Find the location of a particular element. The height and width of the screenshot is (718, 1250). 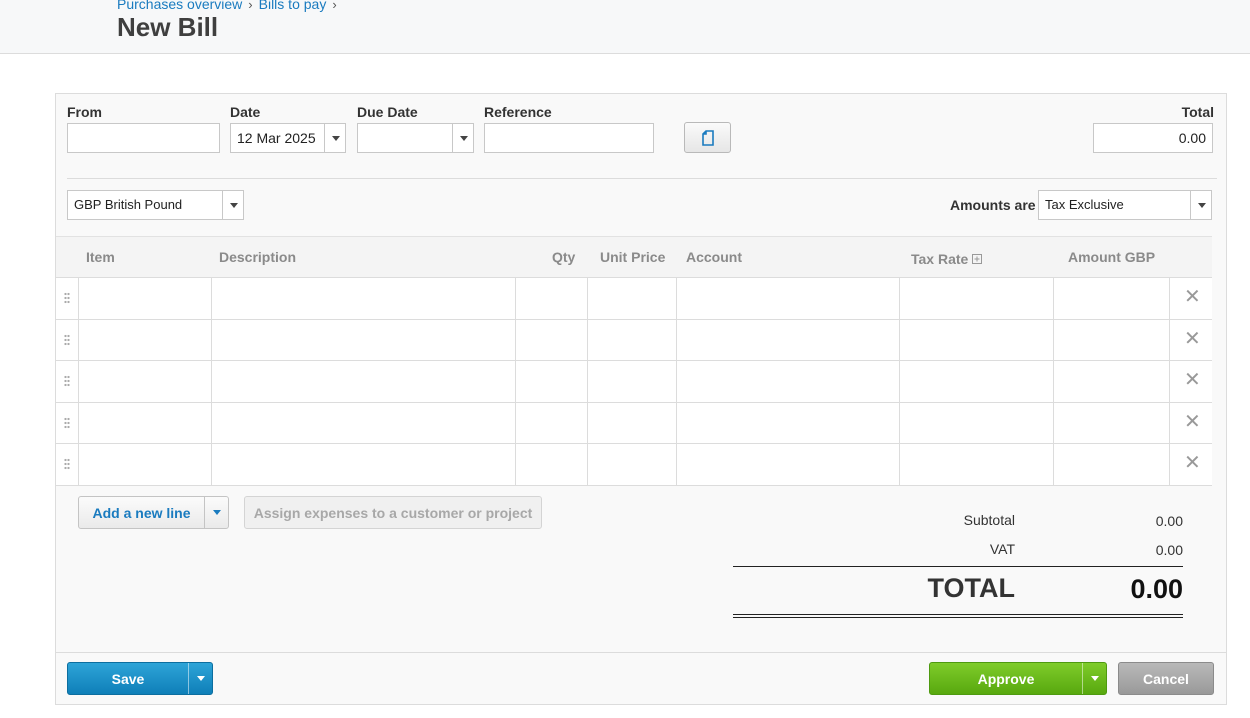

column-tax-rate: Tax Rate is located at coordinates (947, 259).